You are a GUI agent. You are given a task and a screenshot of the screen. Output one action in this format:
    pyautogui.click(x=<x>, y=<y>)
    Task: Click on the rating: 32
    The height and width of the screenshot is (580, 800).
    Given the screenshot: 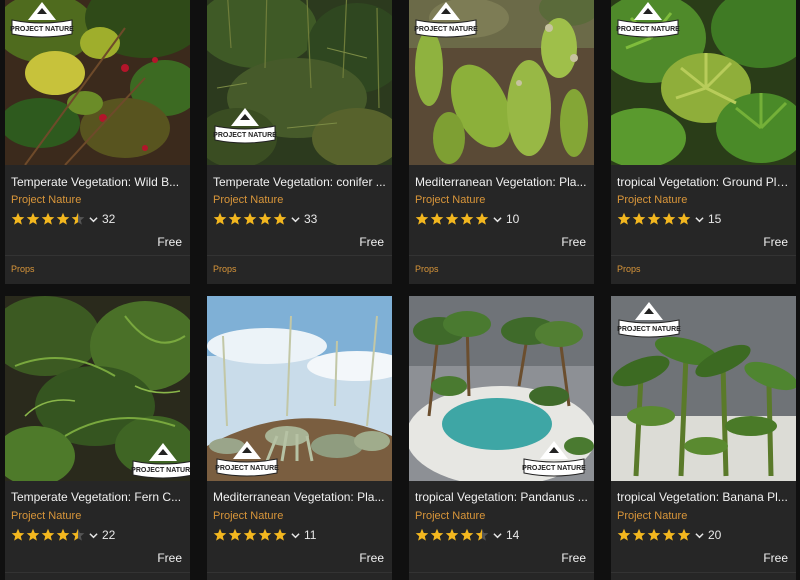 What is the action you would take?
    pyautogui.click(x=63, y=219)
    